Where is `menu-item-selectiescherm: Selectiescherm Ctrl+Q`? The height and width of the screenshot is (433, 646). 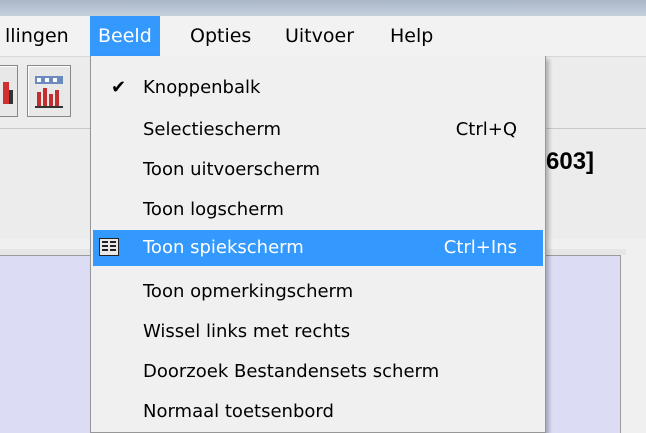 menu-item-selectiescherm: Selectiescherm Ctrl+Q is located at coordinates (318, 130).